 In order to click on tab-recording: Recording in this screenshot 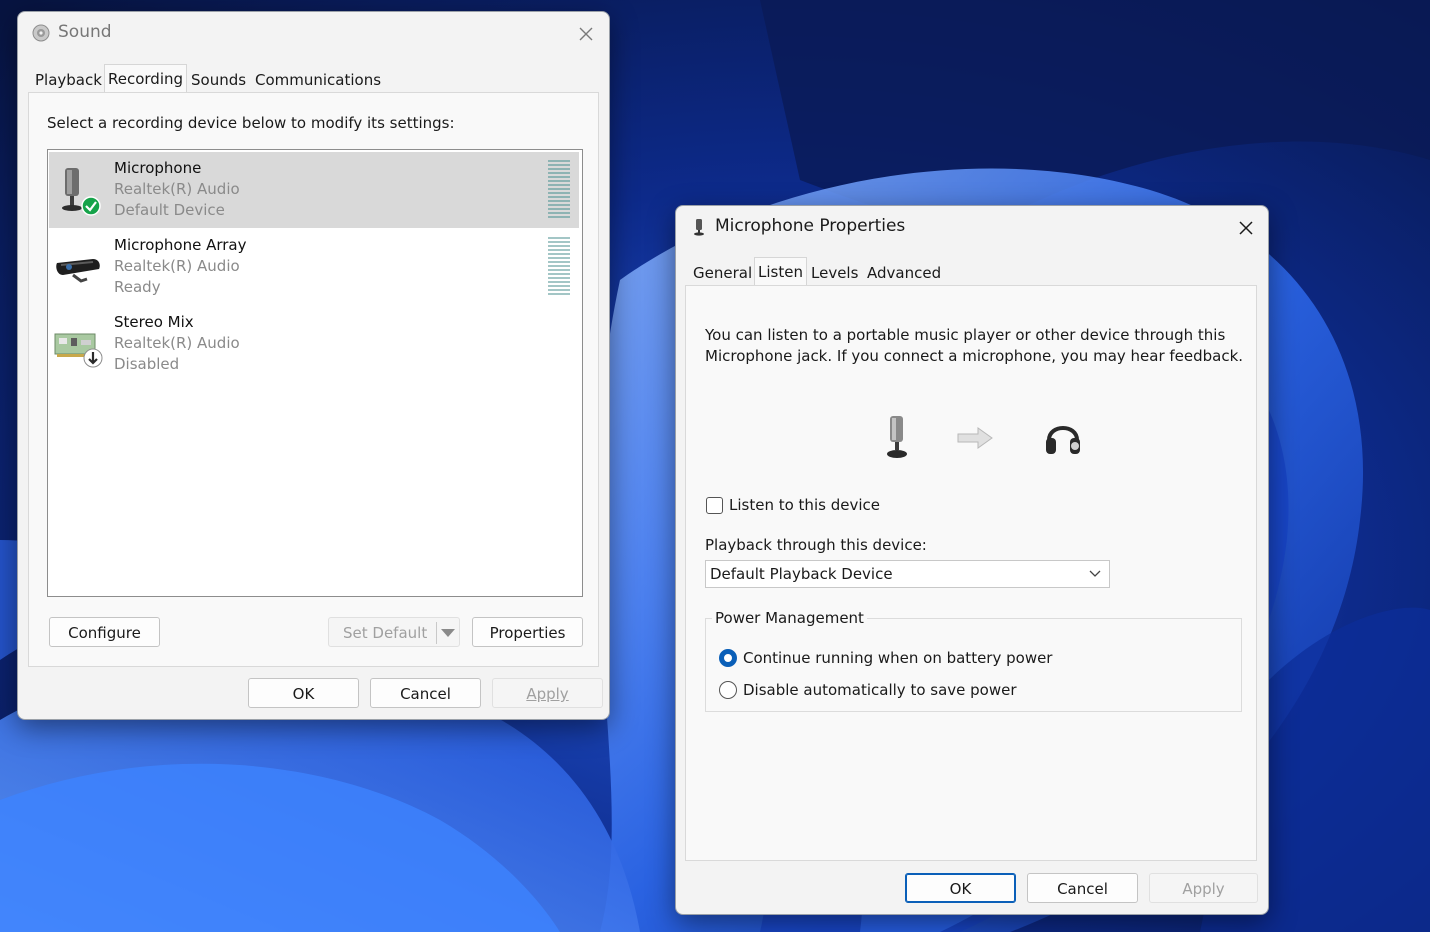, I will do `click(146, 78)`.